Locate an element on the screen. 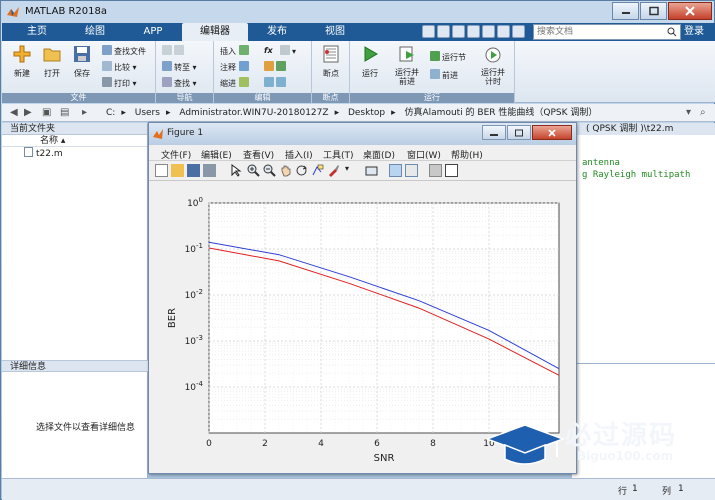 The height and width of the screenshot is (500, 715). tab-publish: 发布 is located at coordinates (277, 32).